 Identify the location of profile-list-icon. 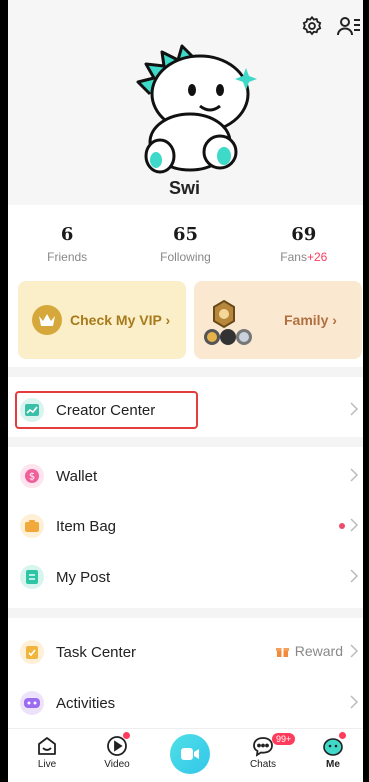
(349, 26).